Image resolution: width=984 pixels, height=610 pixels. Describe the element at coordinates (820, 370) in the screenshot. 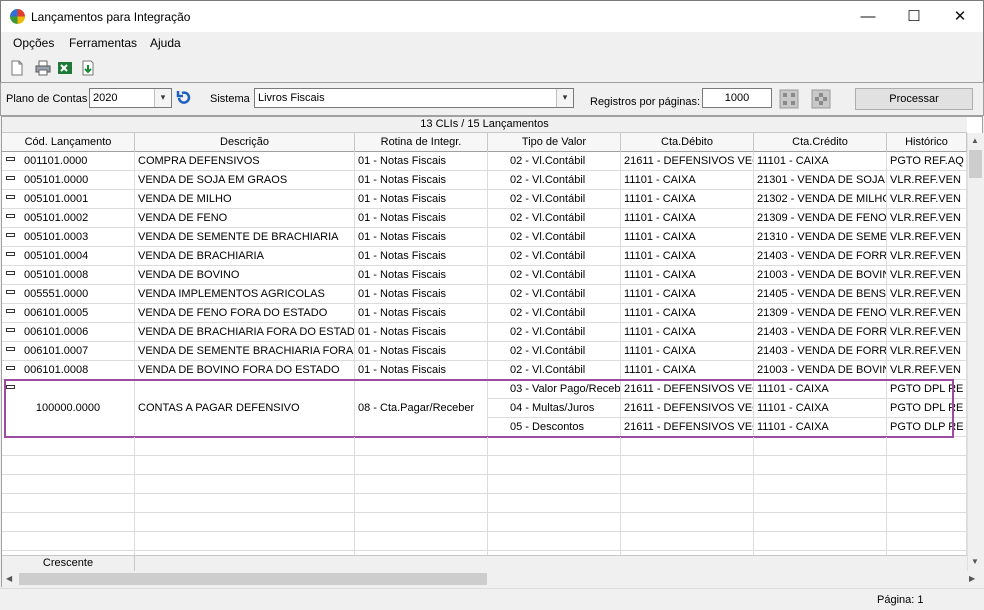

I see `cell-cta-credito: 21003 - VENDA DE BOVINO` at that location.